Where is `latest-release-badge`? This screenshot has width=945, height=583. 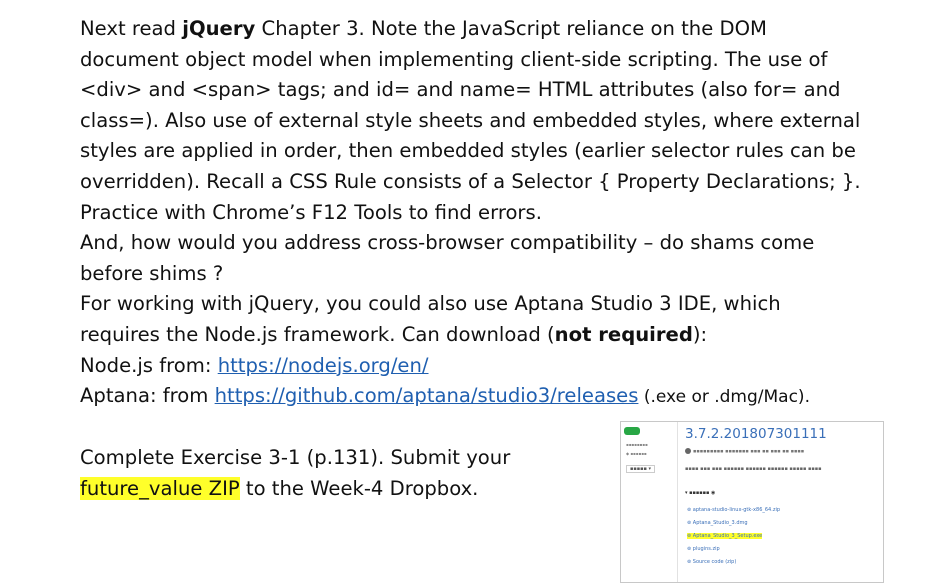 latest-release-badge is located at coordinates (632, 431).